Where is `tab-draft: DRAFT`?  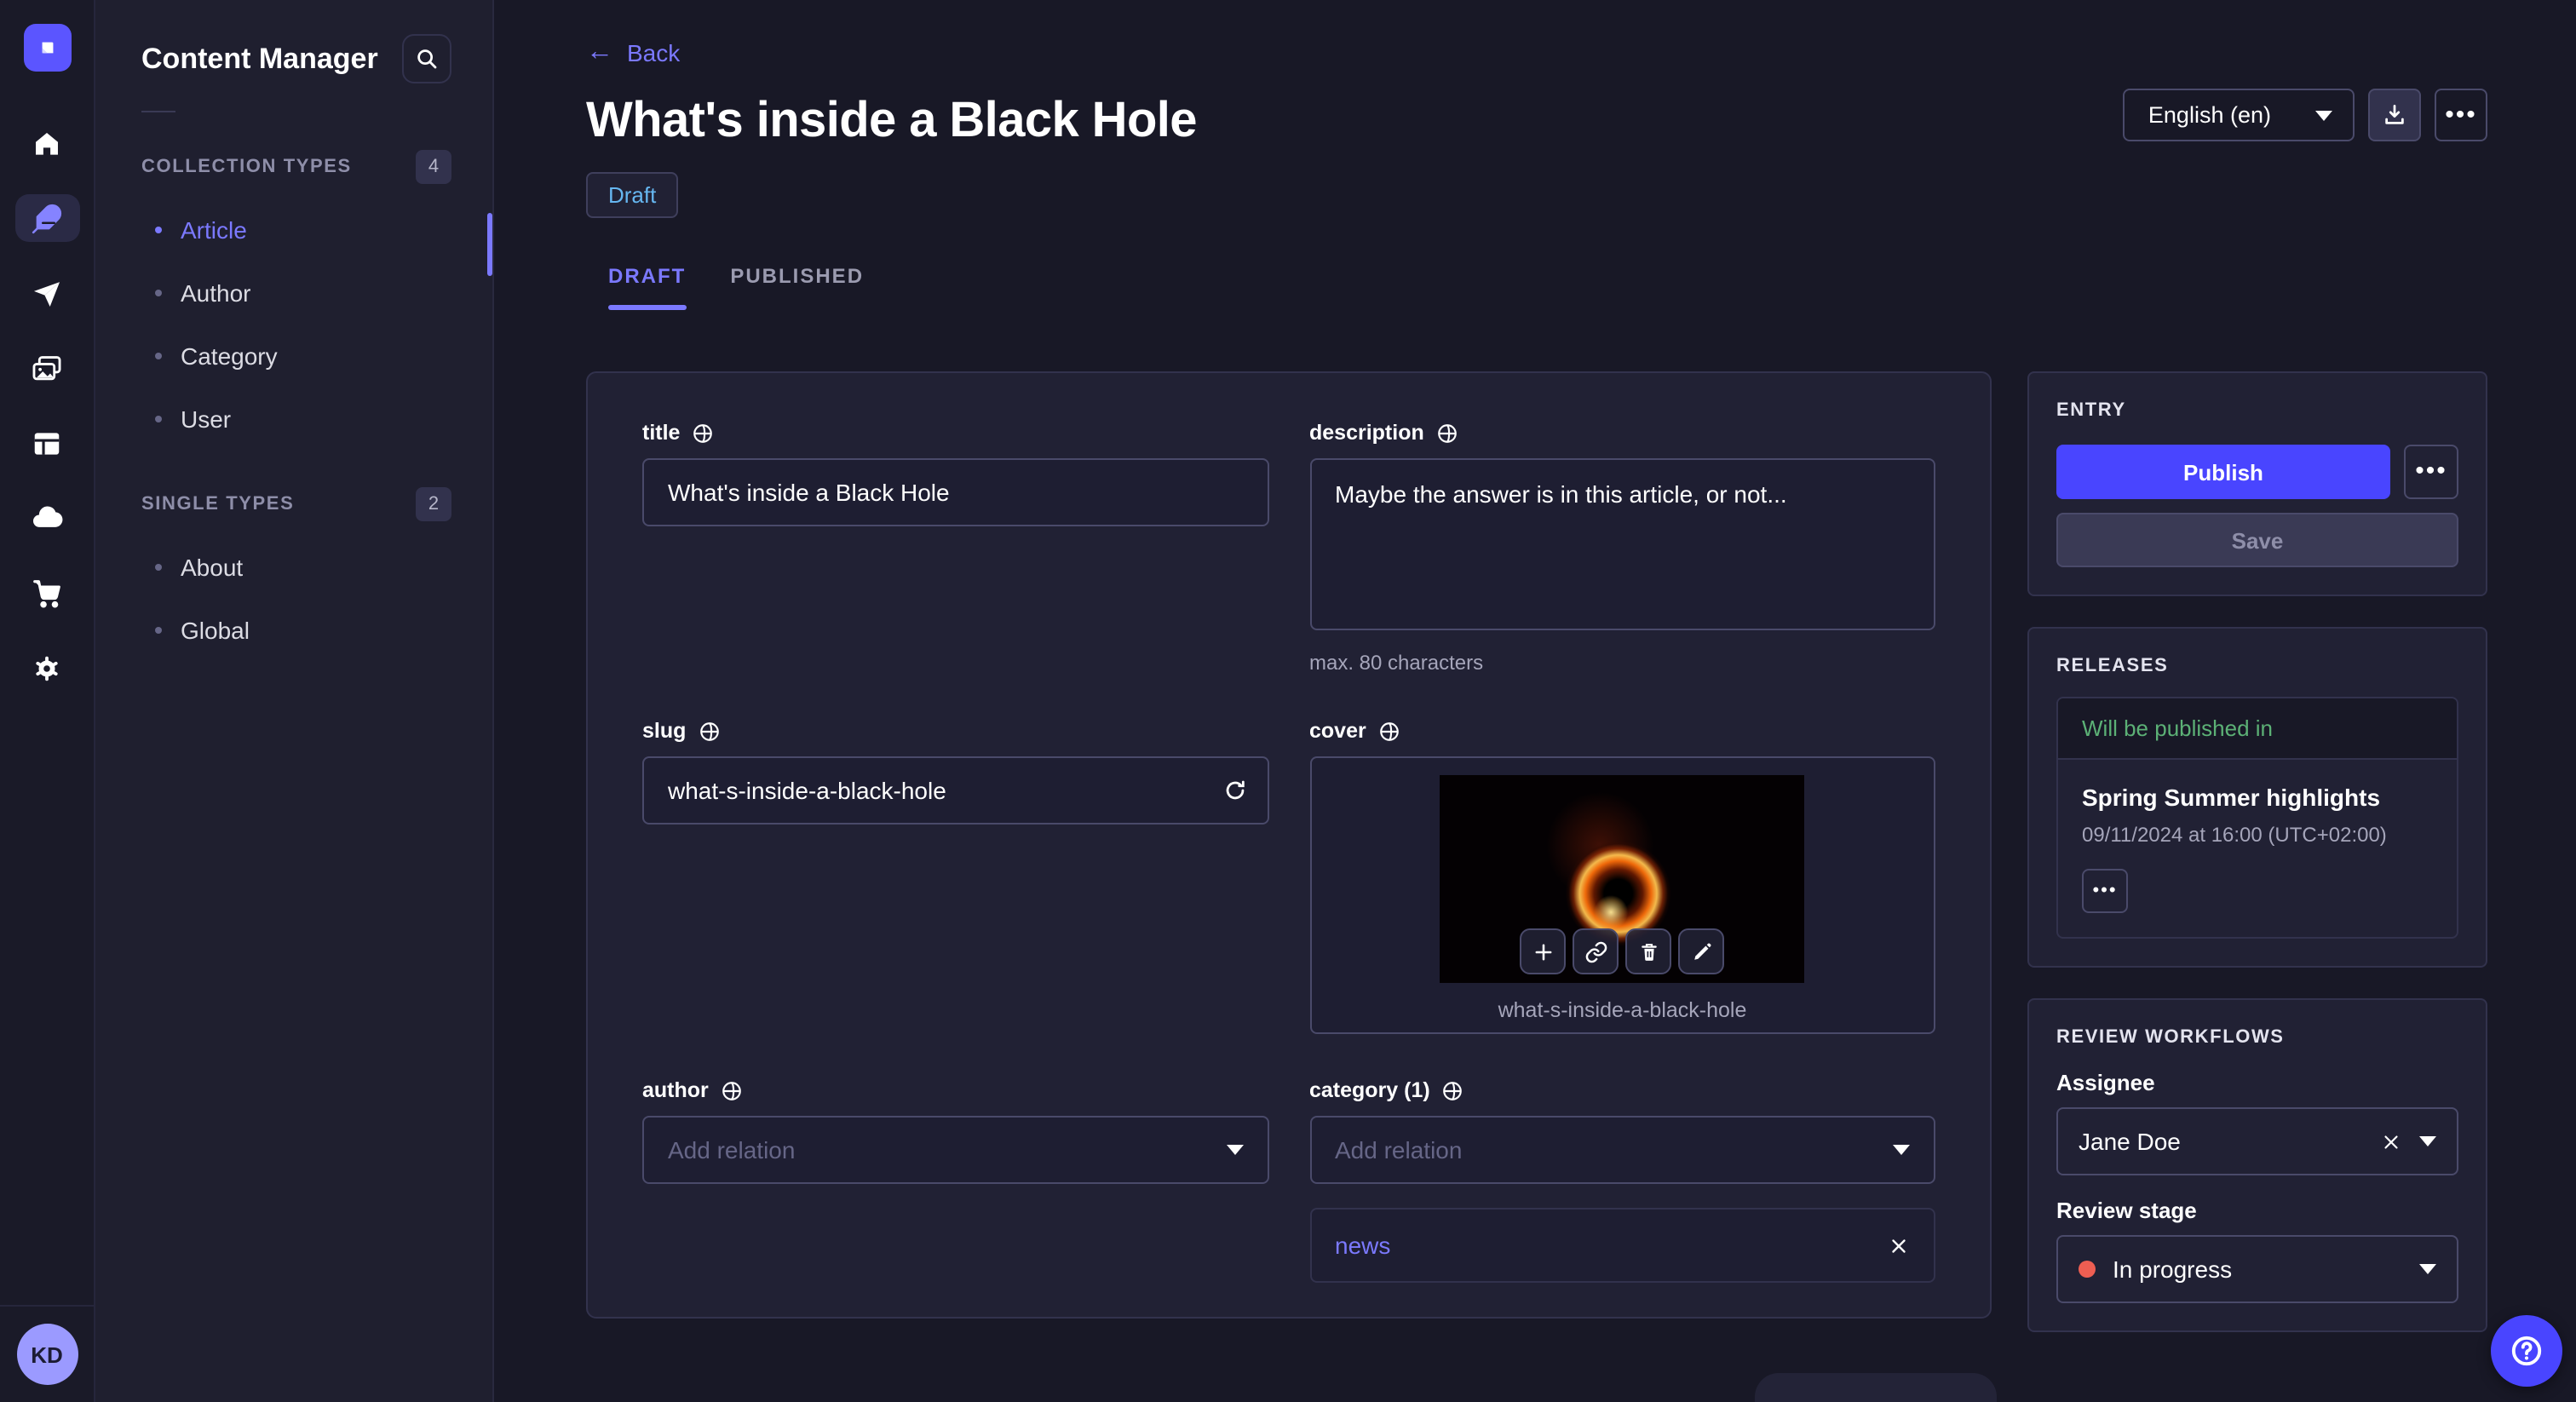 tab-draft: DRAFT is located at coordinates (647, 287).